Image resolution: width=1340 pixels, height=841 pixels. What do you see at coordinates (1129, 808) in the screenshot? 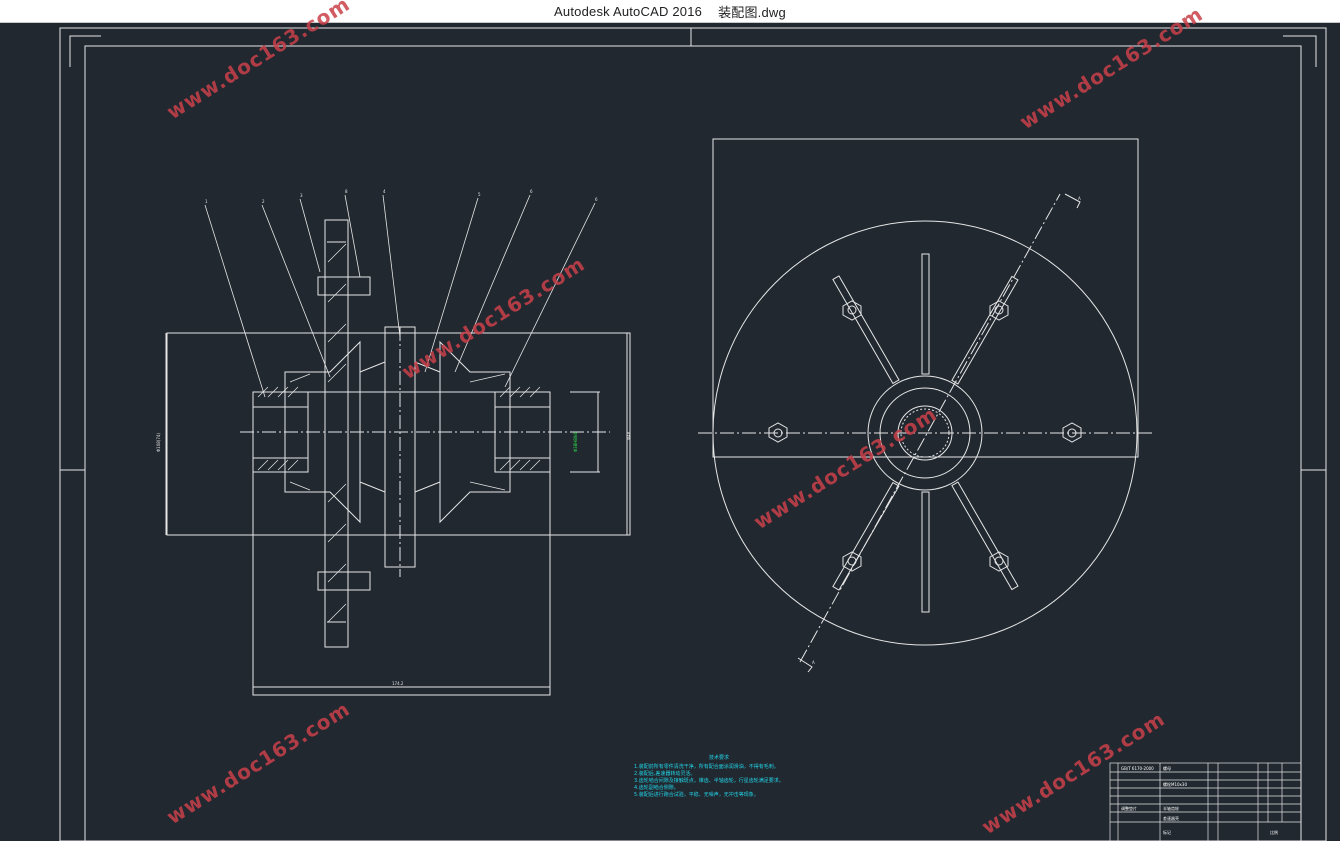
I see `tb-row-4: 调整垫片` at bounding box center [1129, 808].